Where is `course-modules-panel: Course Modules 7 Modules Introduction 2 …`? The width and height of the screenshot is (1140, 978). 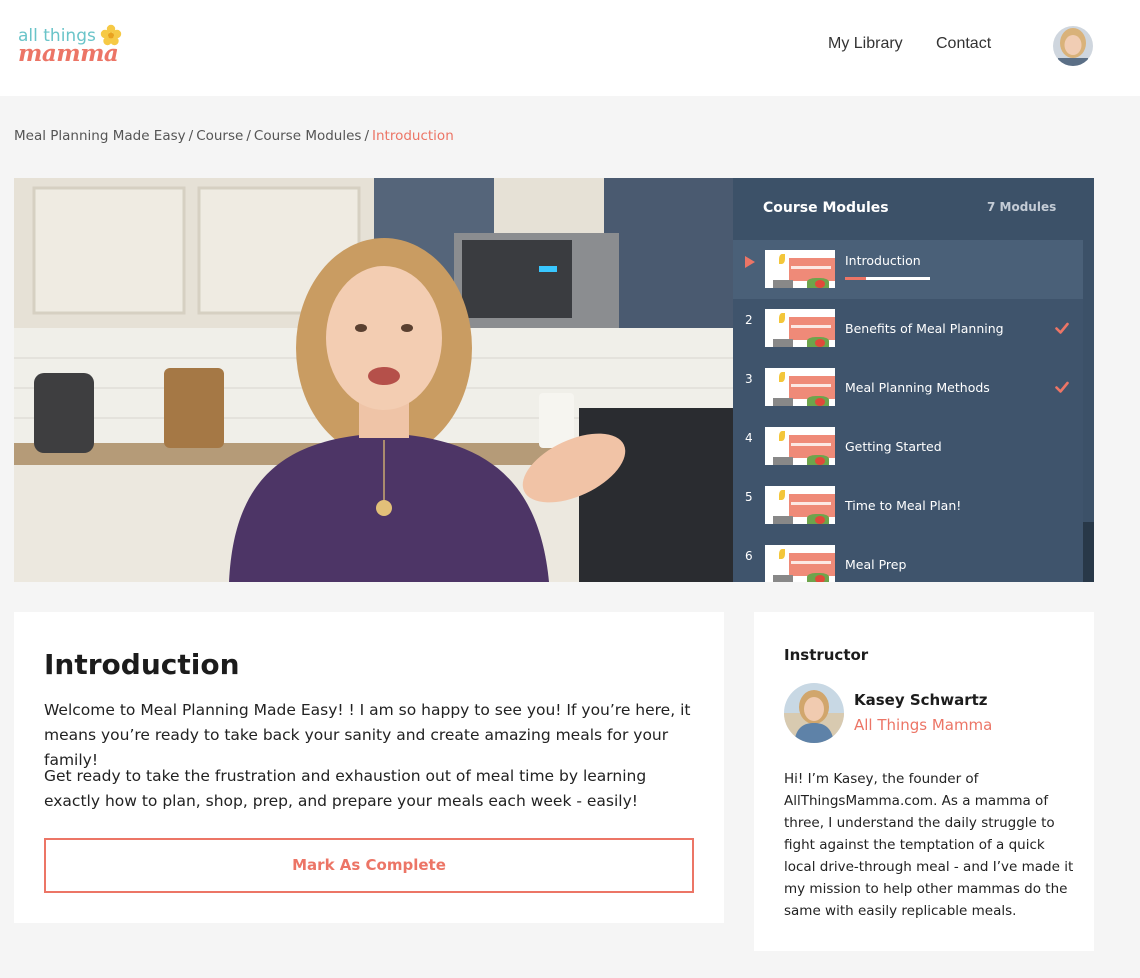
course-modules-panel: Course Modules 7 Modules Introduction 2 … is located at coordinates (913, 380).